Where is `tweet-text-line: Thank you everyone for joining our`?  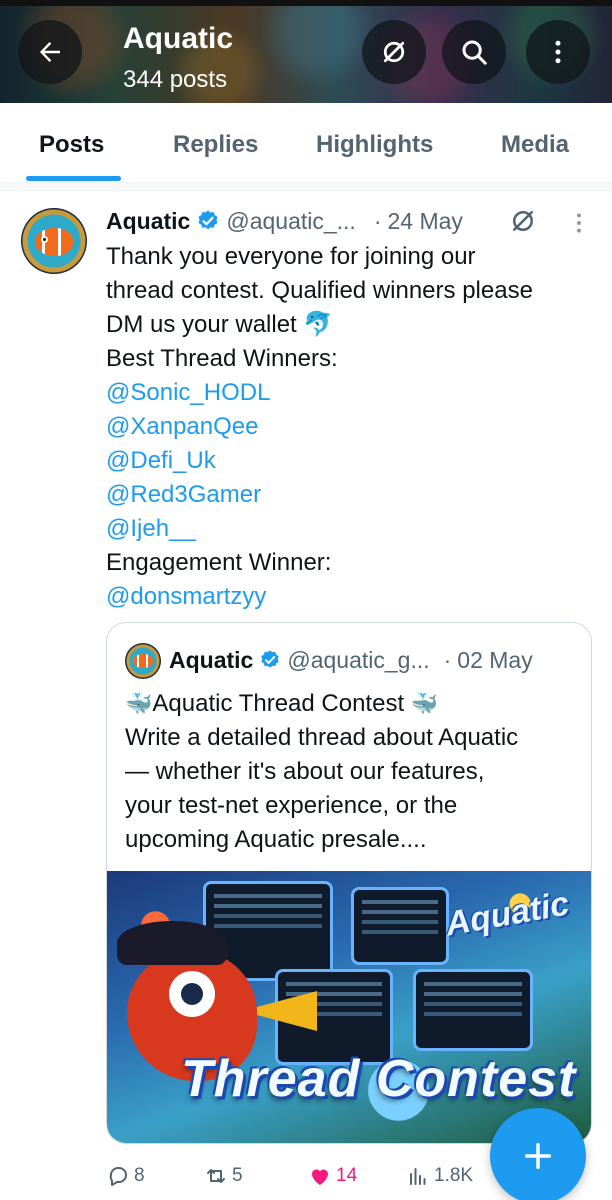
tweet-text-line: Thank you everyone for joining our is located at coordinates (291, 256).